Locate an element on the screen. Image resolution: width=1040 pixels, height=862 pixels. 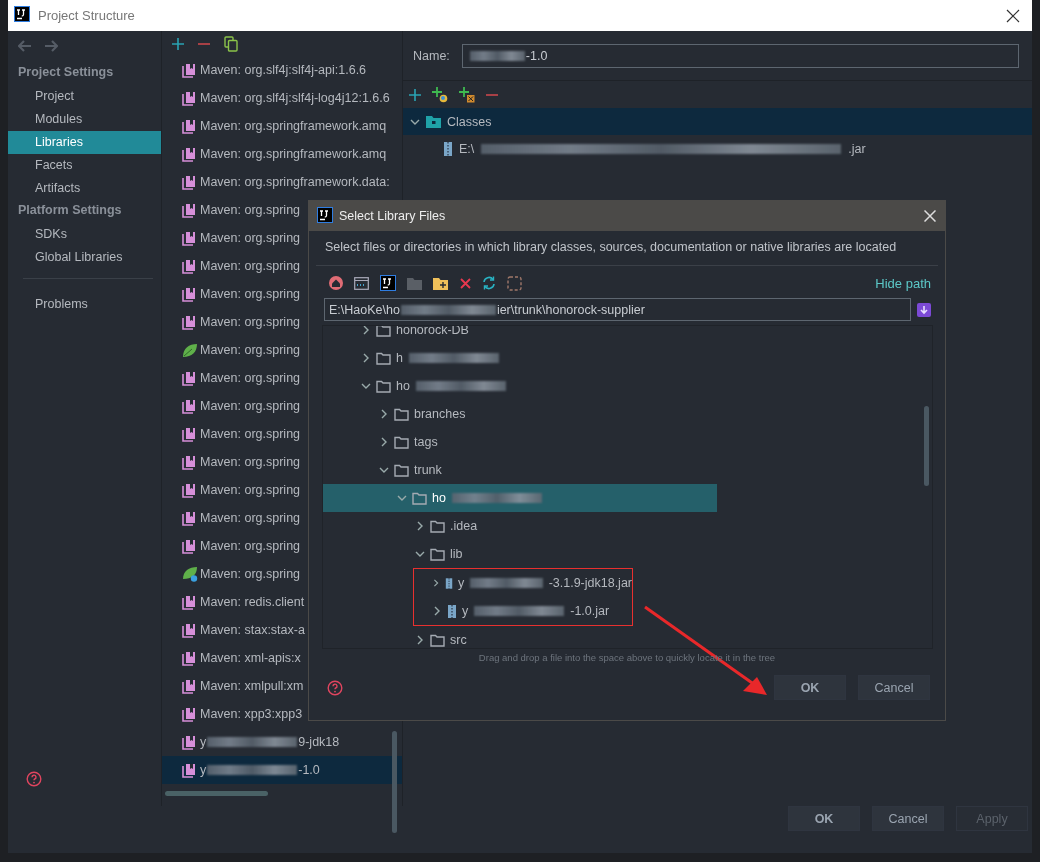
library-name: y is located at coordinates (203, 742).